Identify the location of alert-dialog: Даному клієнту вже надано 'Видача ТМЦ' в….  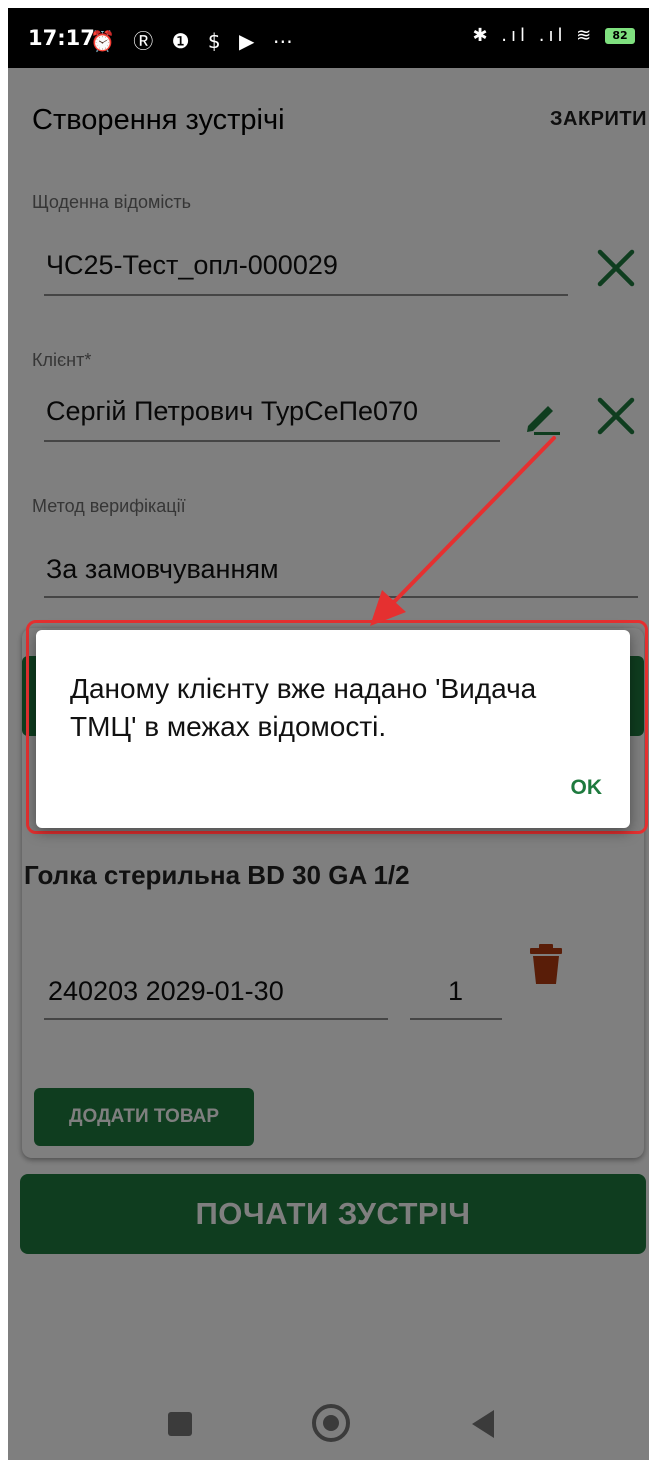
(333, 729).